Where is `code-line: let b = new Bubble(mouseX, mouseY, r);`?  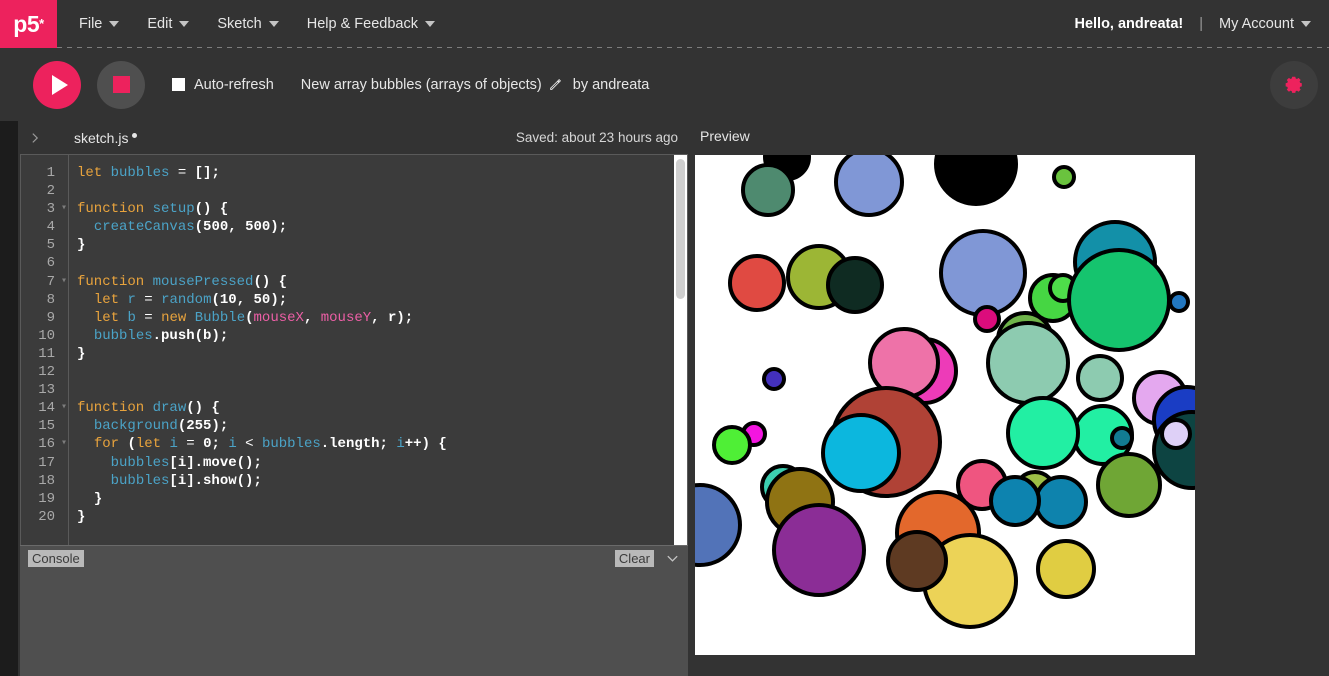
code-line: let b = new Bubble(mouseX, mouseY, r); is located at coordinates (253, 317).